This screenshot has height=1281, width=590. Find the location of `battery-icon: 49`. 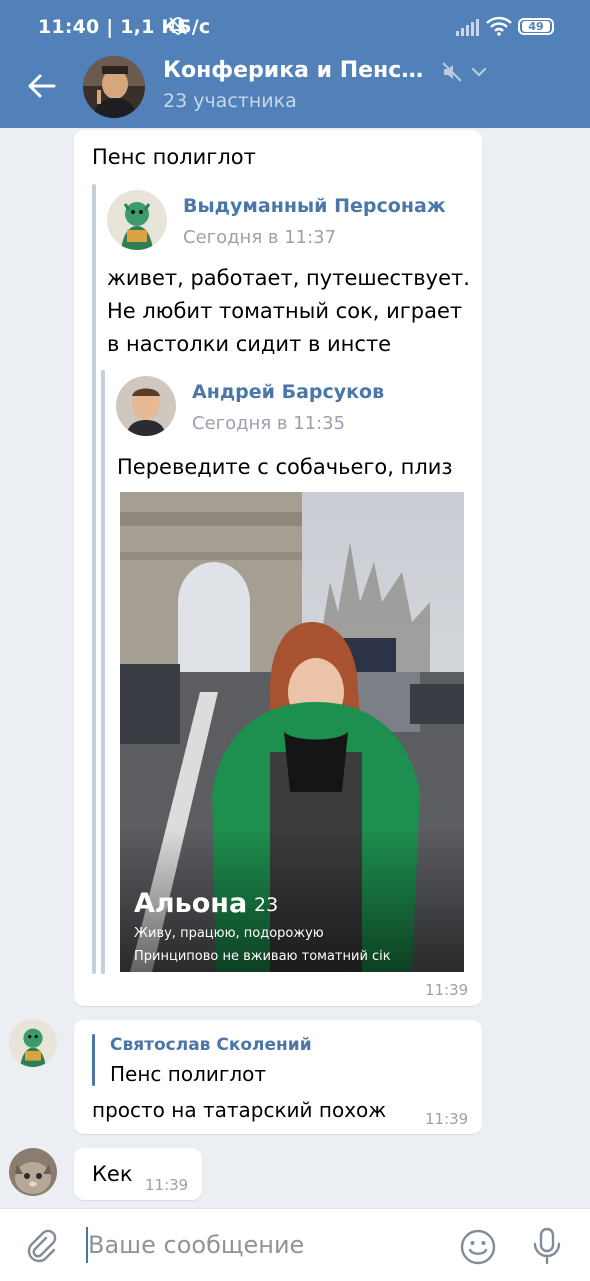

battery-icon: 49 is located at coordinates (536, 26).